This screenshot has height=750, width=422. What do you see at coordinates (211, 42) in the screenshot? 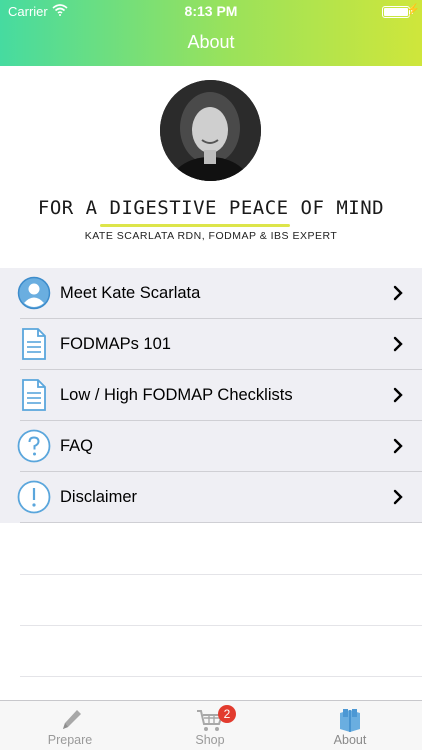
I see `page-title: About` at bounding box center [211, 42].